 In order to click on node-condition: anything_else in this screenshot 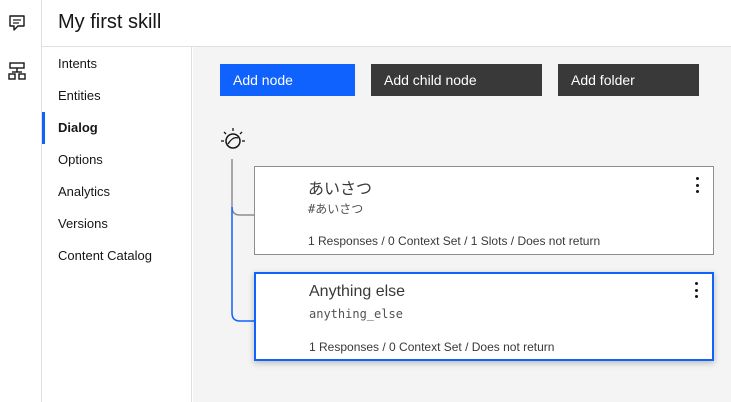, I will do `click(356, 314)`.